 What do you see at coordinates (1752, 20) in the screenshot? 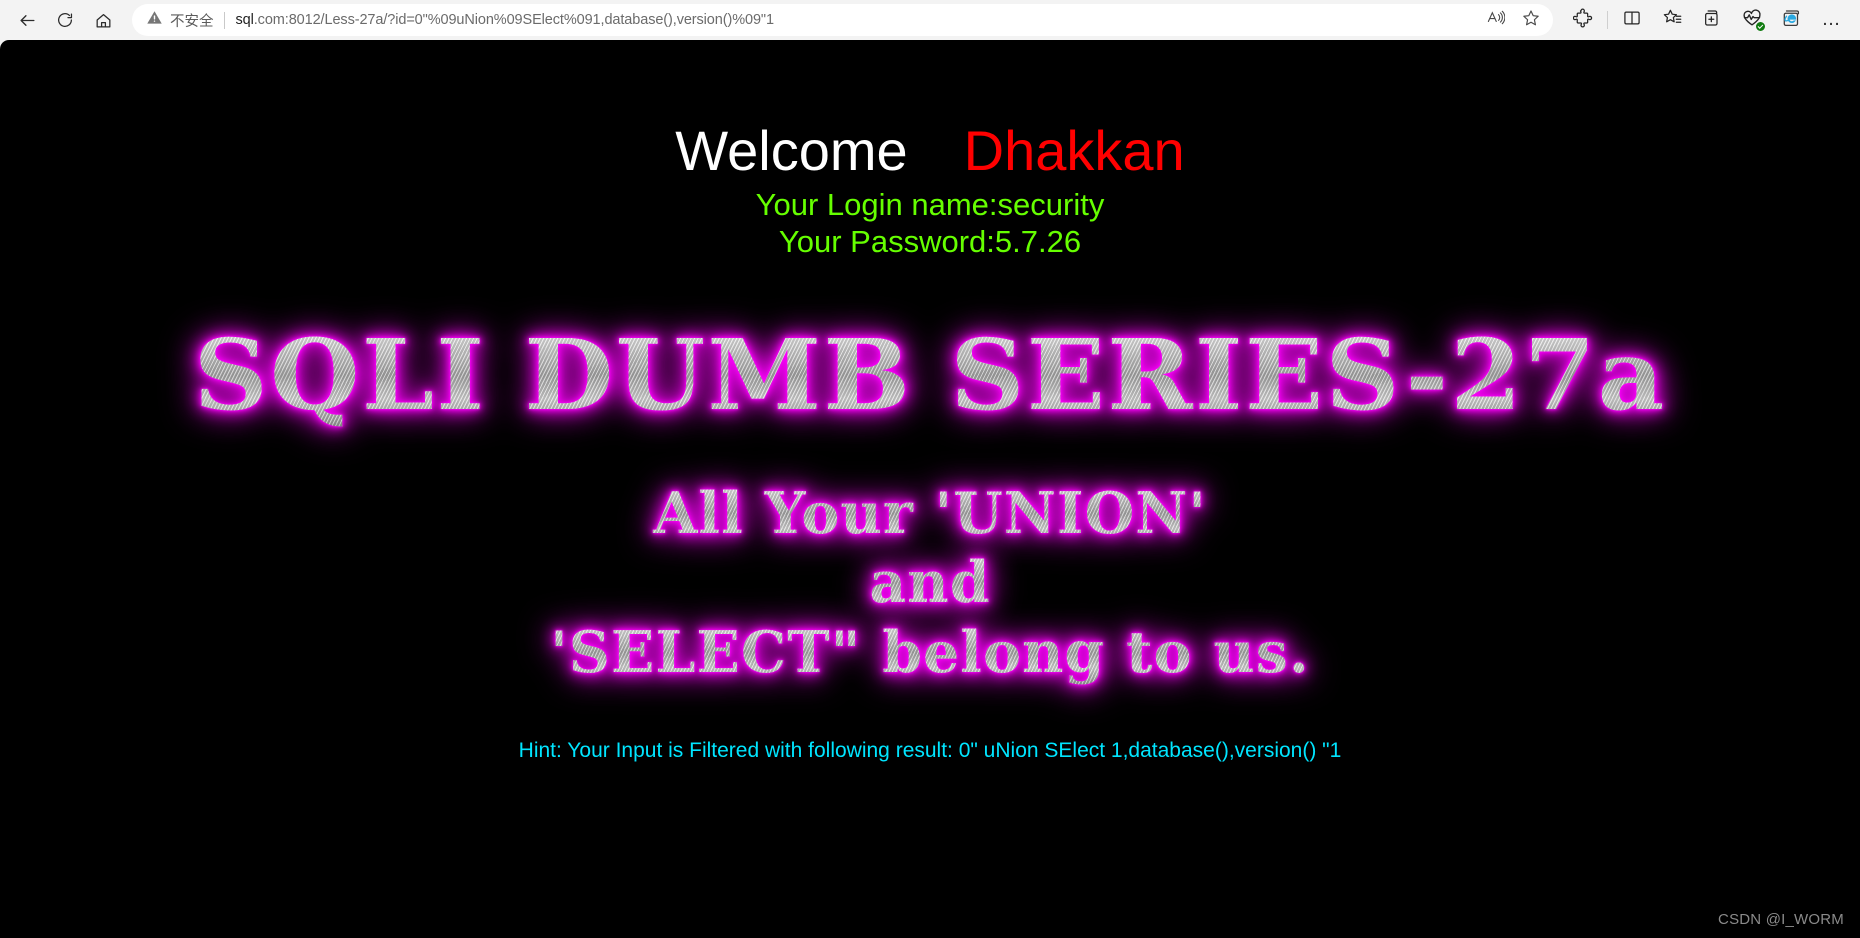
I see `browser-essentials-button` at bounding box center [1752, 20].